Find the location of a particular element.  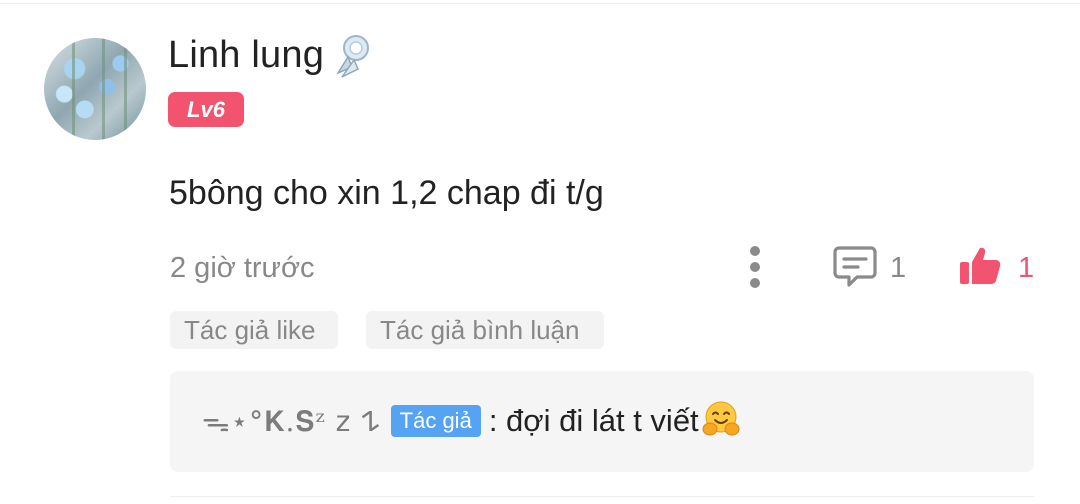

author-replied-tag: Tác giả bình luận is located at coordinates (485, 330).